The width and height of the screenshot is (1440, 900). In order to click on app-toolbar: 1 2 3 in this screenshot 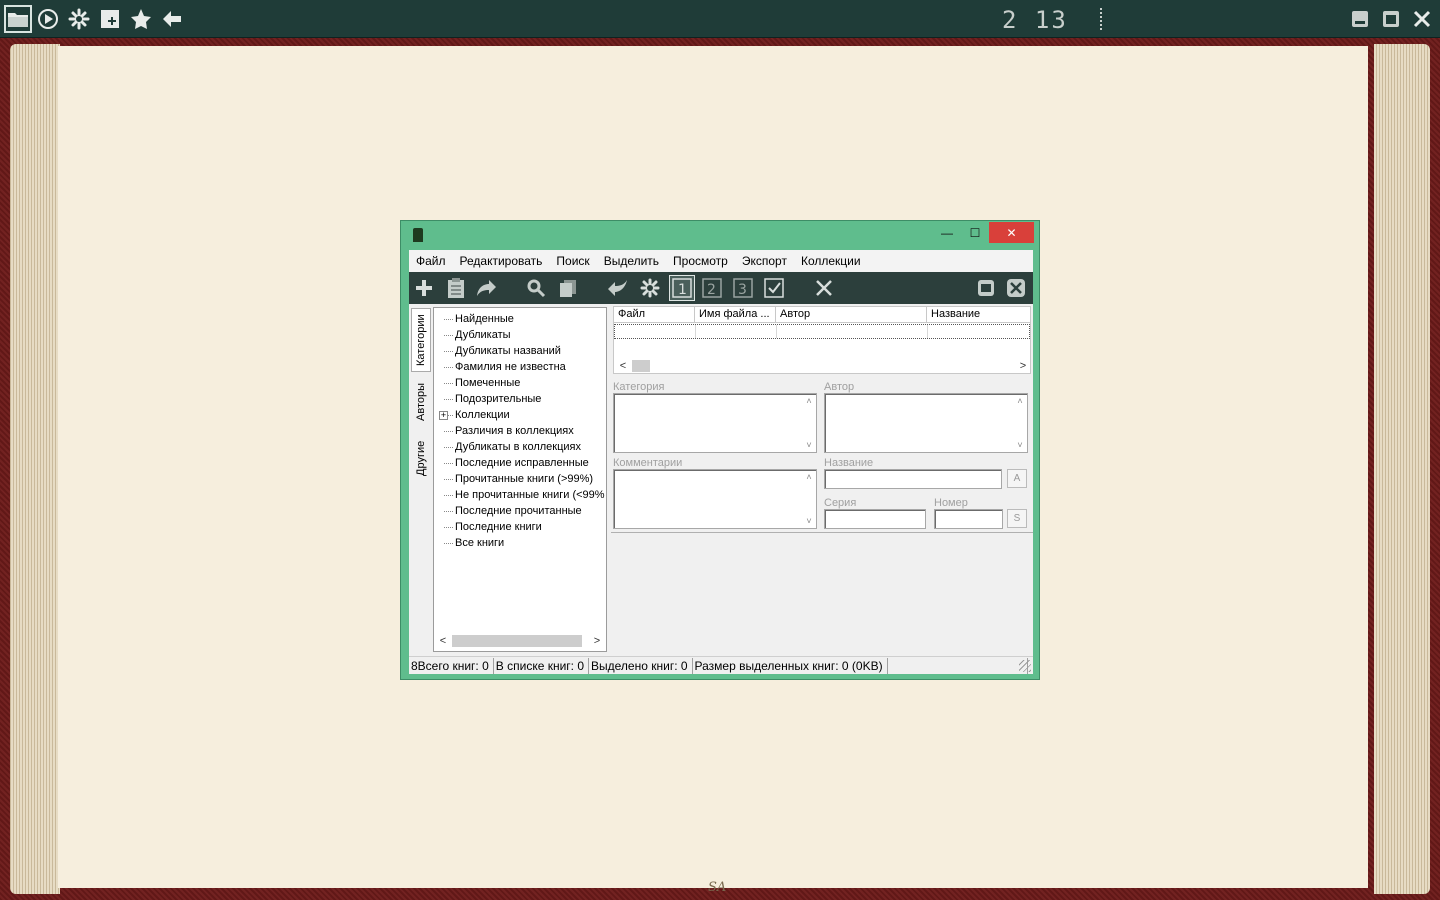, I will do `click(721, 288)`.